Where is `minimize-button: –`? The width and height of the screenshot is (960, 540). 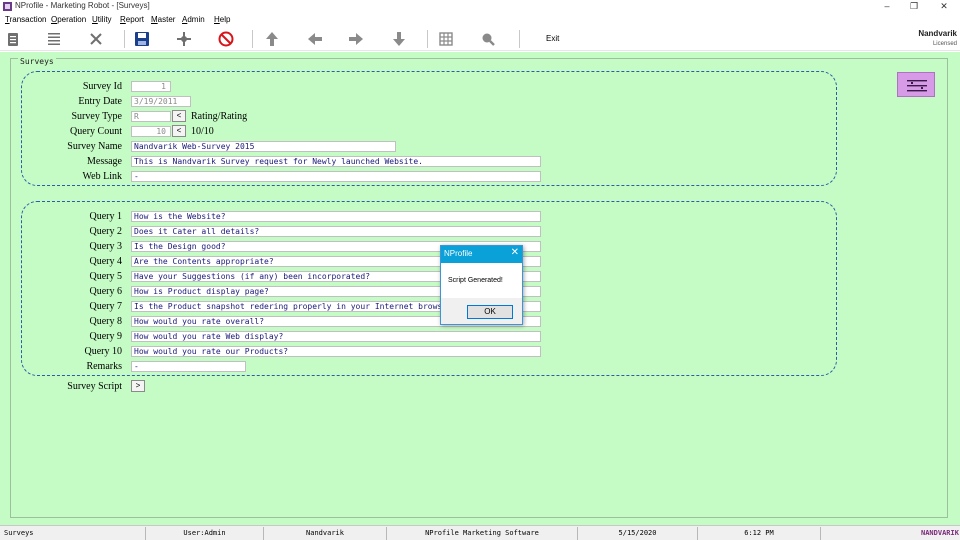
minimize-button: – is located at coordinates (887, 7).